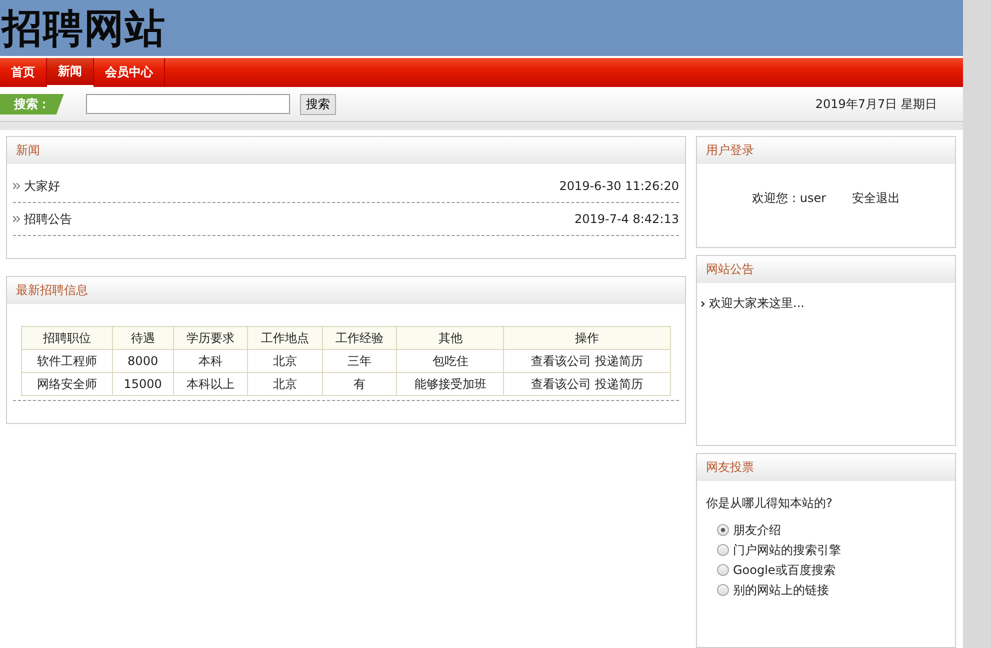  Describe the element at coordinates (84, 29) in the screenshot. I see `site-logo: 招聘网站` at that location.